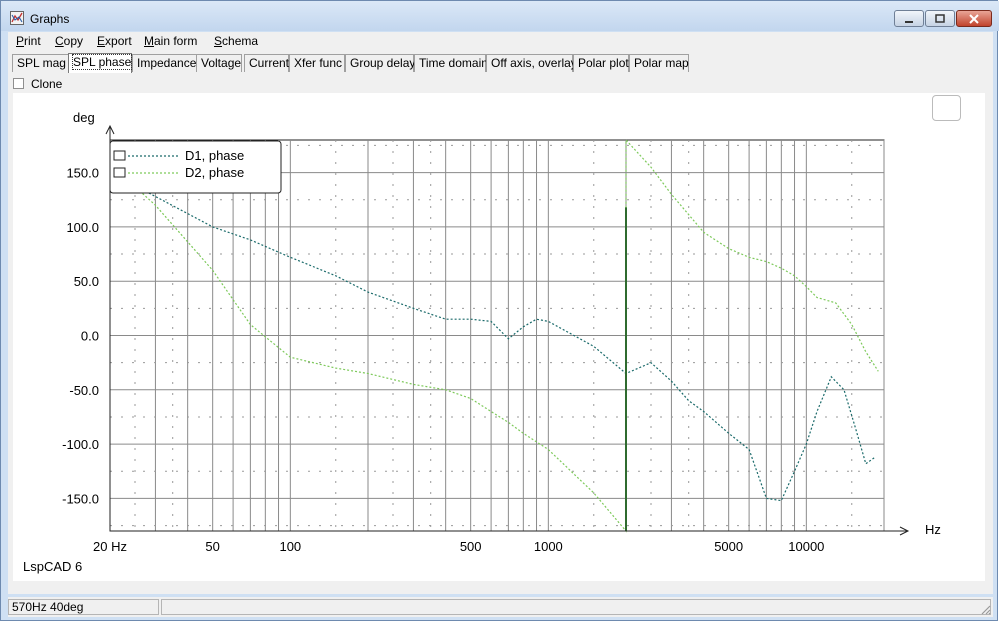 This screenshot has height=623, width=1000. Describe the element at coordinates (100, 63) in the screenshot. I see `tab-spl-phase: SPL phase` at that location.